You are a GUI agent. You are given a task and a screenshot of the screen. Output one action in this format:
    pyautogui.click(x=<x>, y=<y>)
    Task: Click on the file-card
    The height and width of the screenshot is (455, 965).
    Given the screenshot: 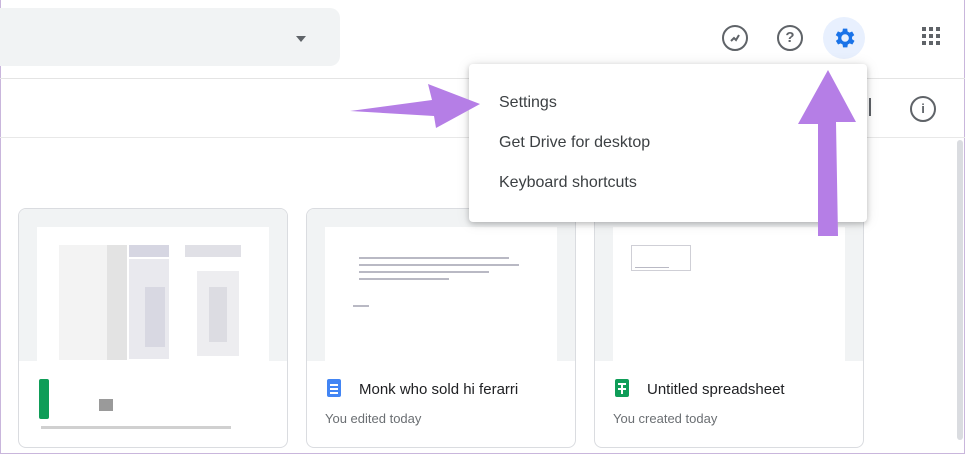 What is the action you would take?
    pyautogui.click(x=153, y=328)
    